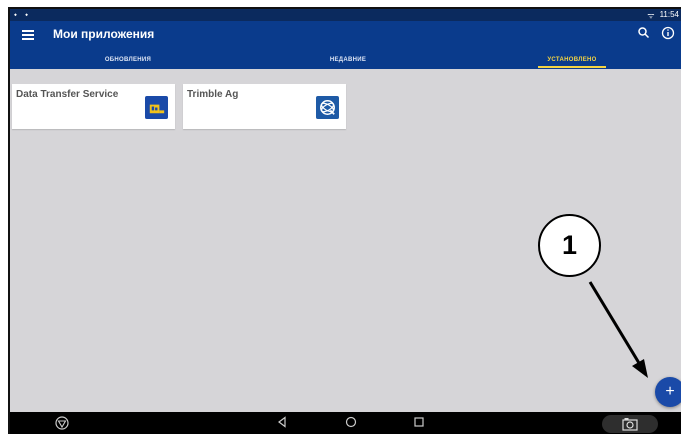  What do you see at coordinates (327, 107) in the screenshot?
I see `trimble-globe-icon` at bounding box center [327, 107].